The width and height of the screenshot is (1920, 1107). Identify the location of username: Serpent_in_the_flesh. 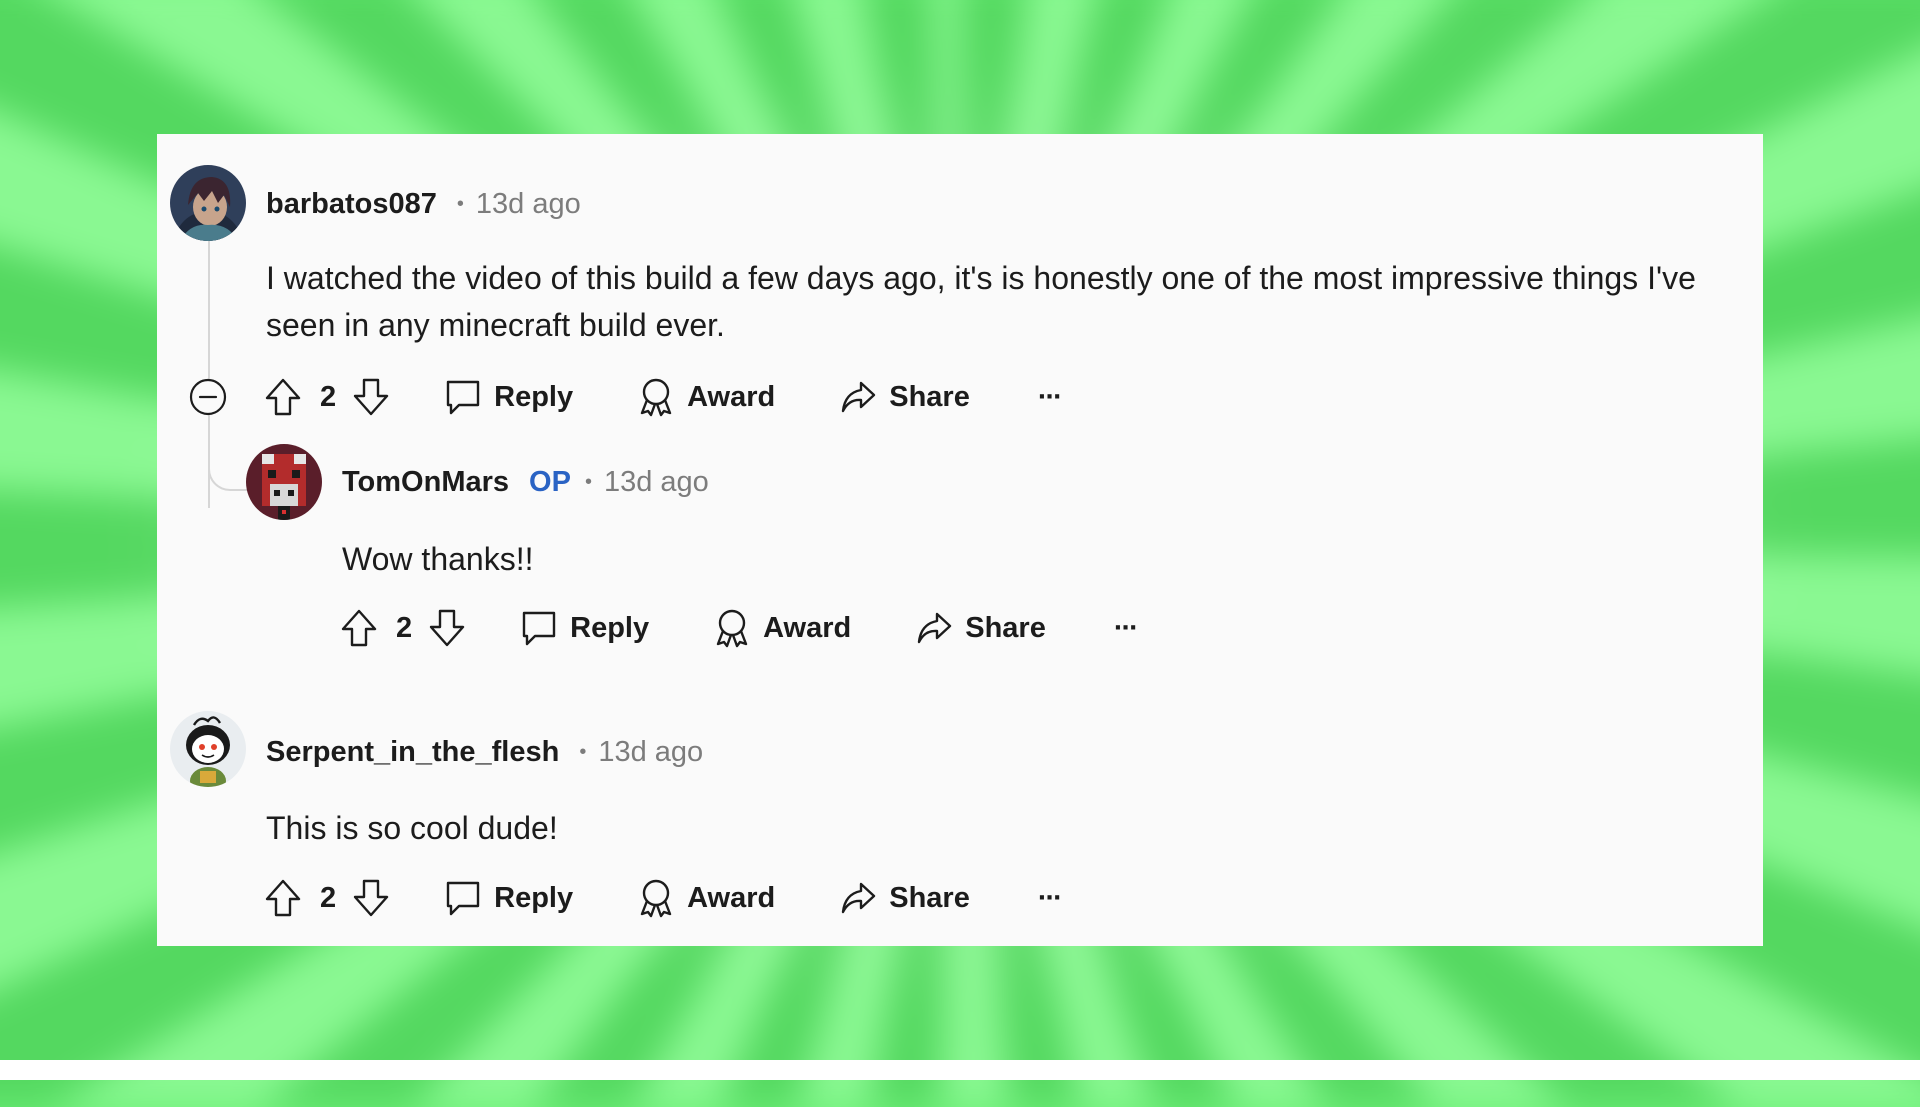
(412, 752).